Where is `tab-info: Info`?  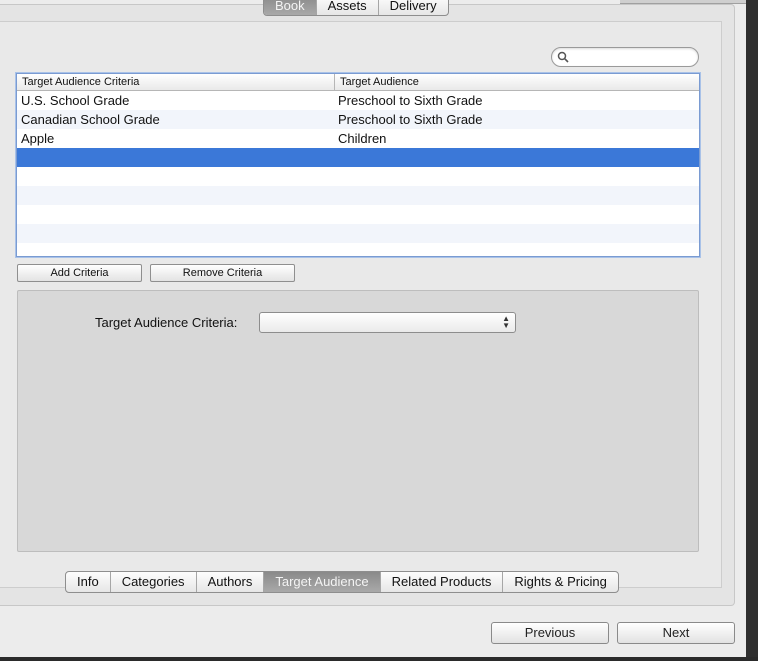
tab-info: Info is located at coordinates (88, 582).